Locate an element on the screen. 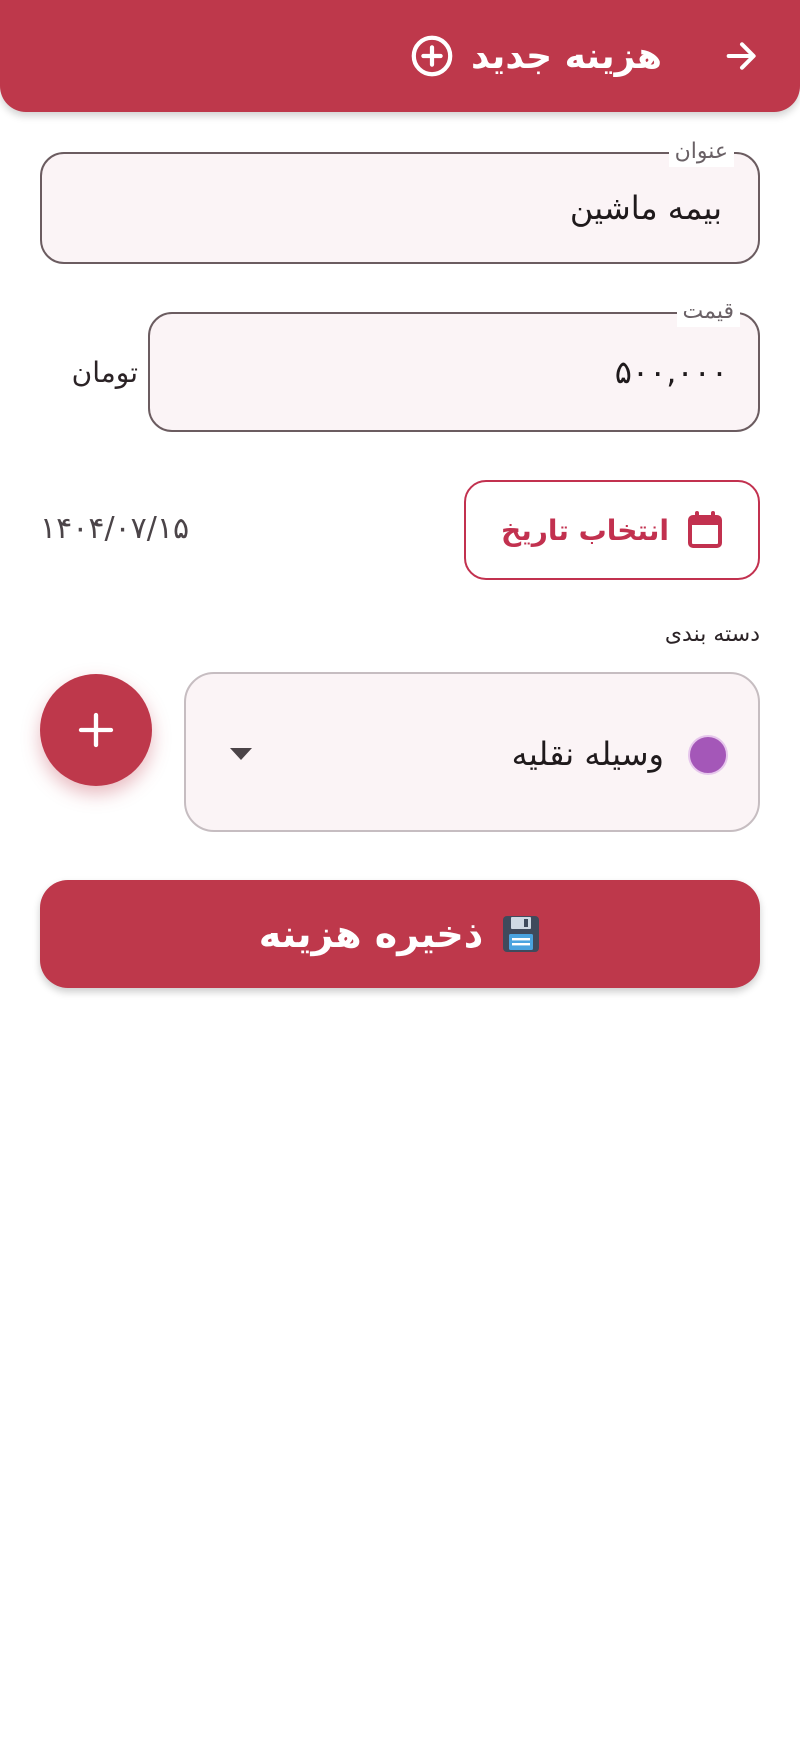 This screenshot has height=1758, width=800. price-field: قیمت ۵۰۰,۰۰۰ is located at coordinates (454, 364).